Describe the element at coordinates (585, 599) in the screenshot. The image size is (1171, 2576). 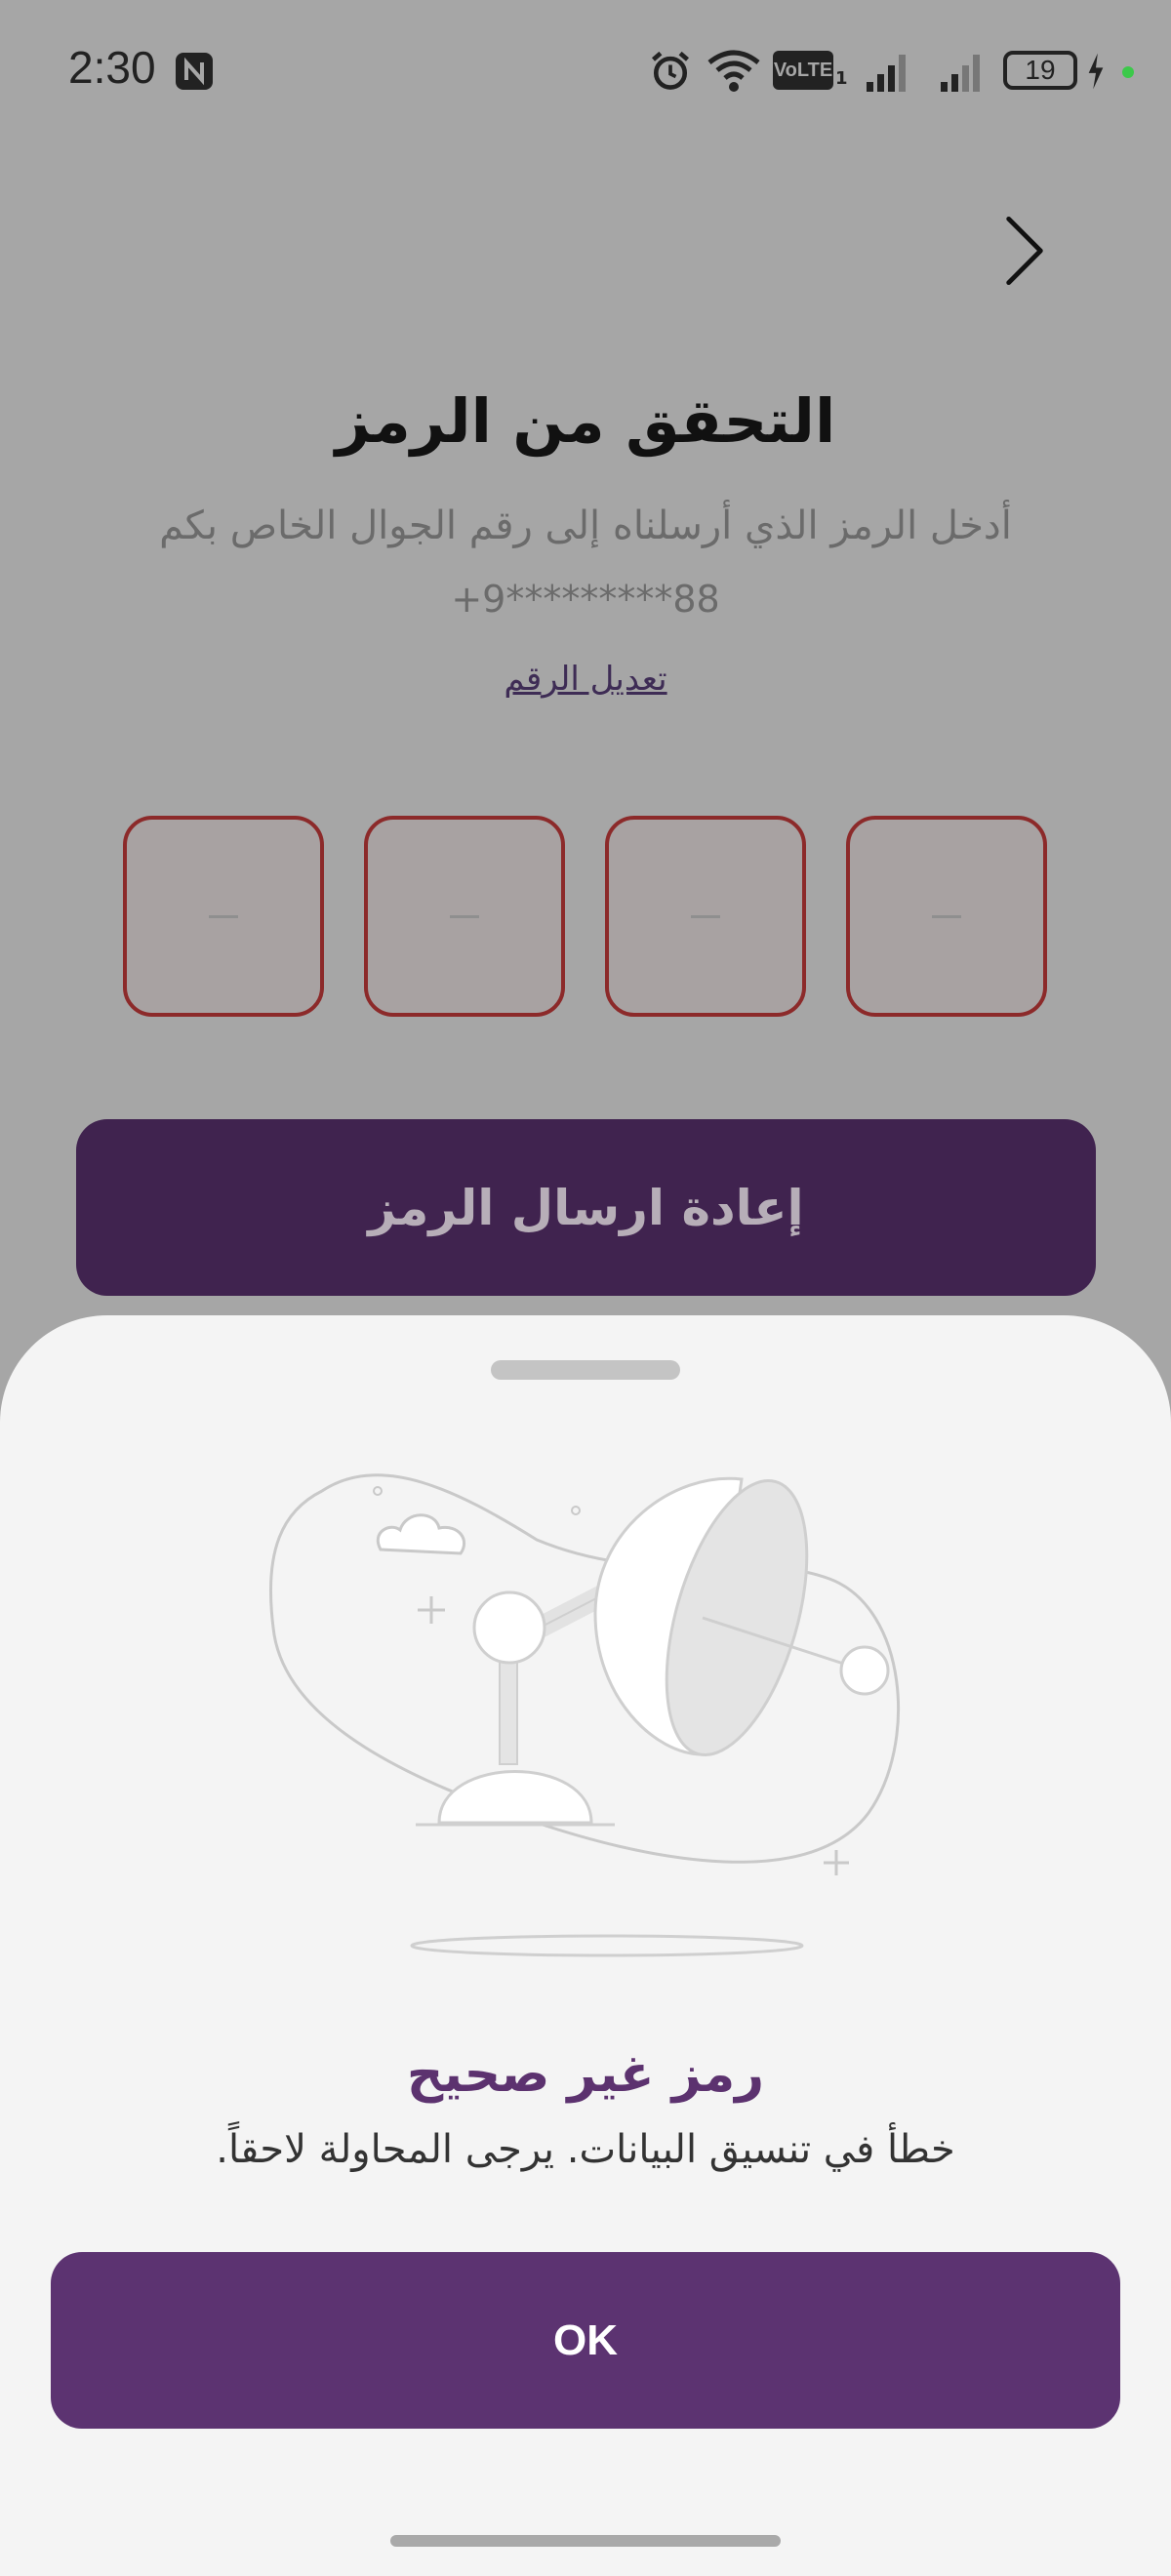
I see `masked-phone-number: +9*********88` at that location.